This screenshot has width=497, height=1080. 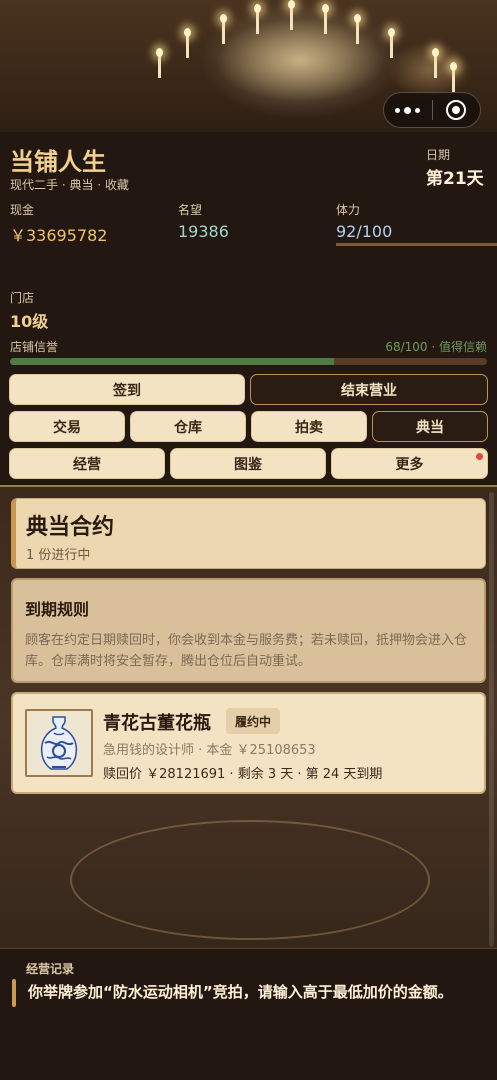 What do you see at coordinates (188, 426) in the screenshot?
I see `tab-warehouse: 仓库` at bounding box center [188, 426].